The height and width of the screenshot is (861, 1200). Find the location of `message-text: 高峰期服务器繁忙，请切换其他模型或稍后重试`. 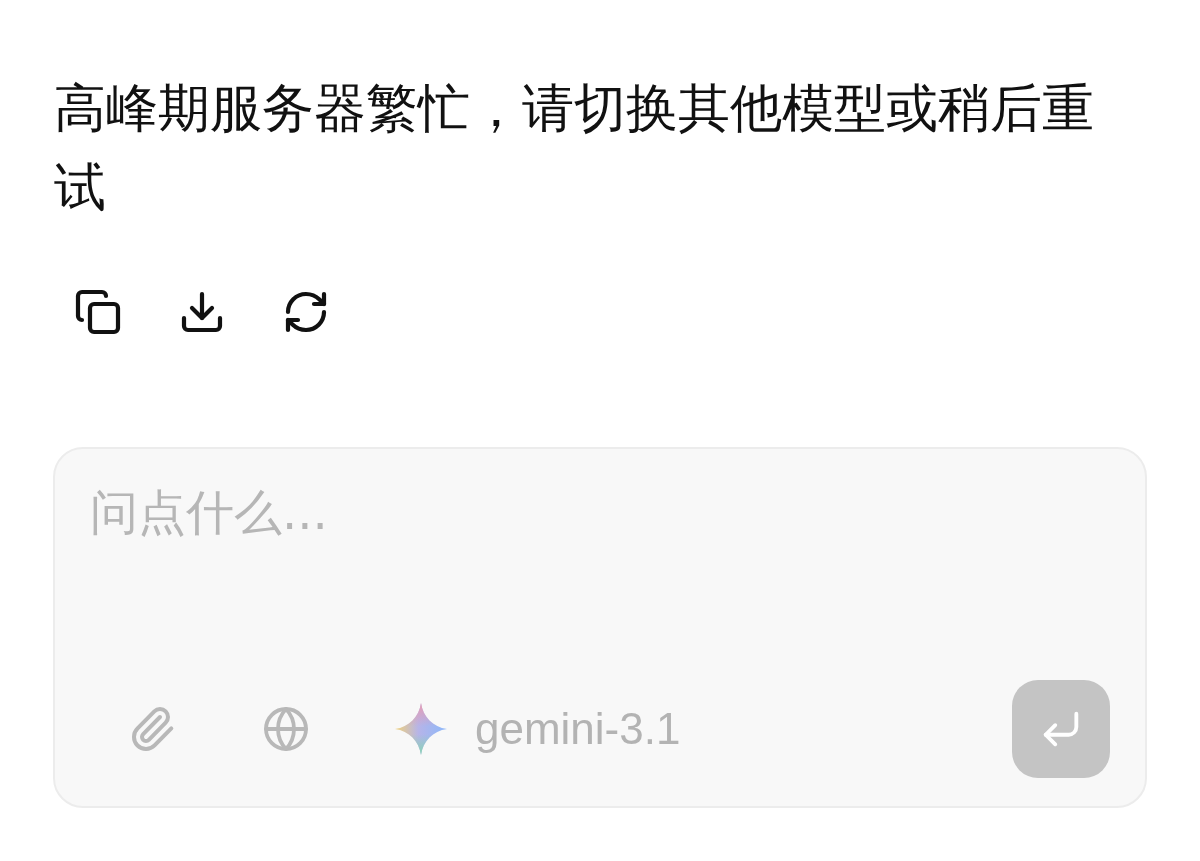

message-text: 高峰期服务器繁忙，请切换其他模型或稍后重试 is located at coordinates (574, 148).